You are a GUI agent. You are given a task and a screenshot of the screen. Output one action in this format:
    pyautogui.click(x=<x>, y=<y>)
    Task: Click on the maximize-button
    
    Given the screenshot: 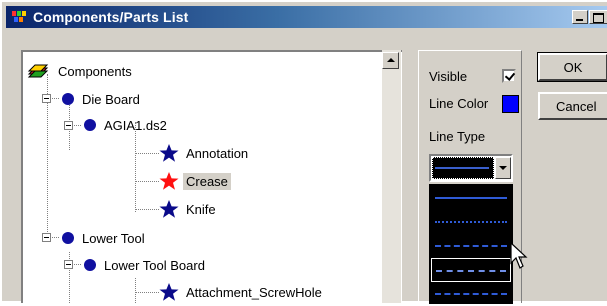 What is the action you would take?
    pyautogui.click(x=598, y=17)
    